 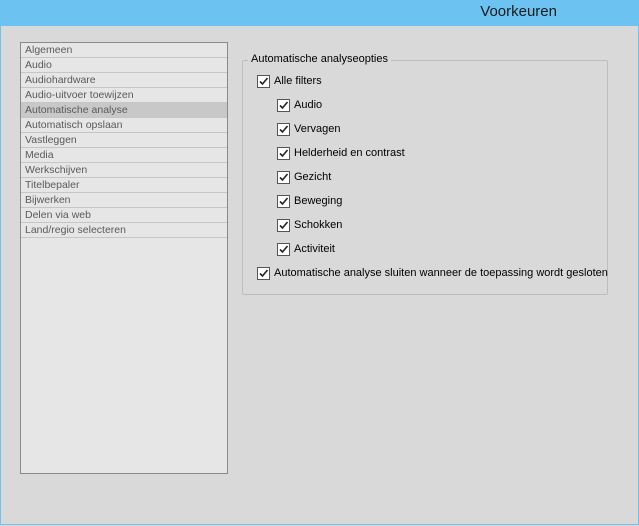 What do you see at coordinates (318, 225) in the screenshot?
I see `checkbox-label: Schokken` at bounding box center [318, 225].